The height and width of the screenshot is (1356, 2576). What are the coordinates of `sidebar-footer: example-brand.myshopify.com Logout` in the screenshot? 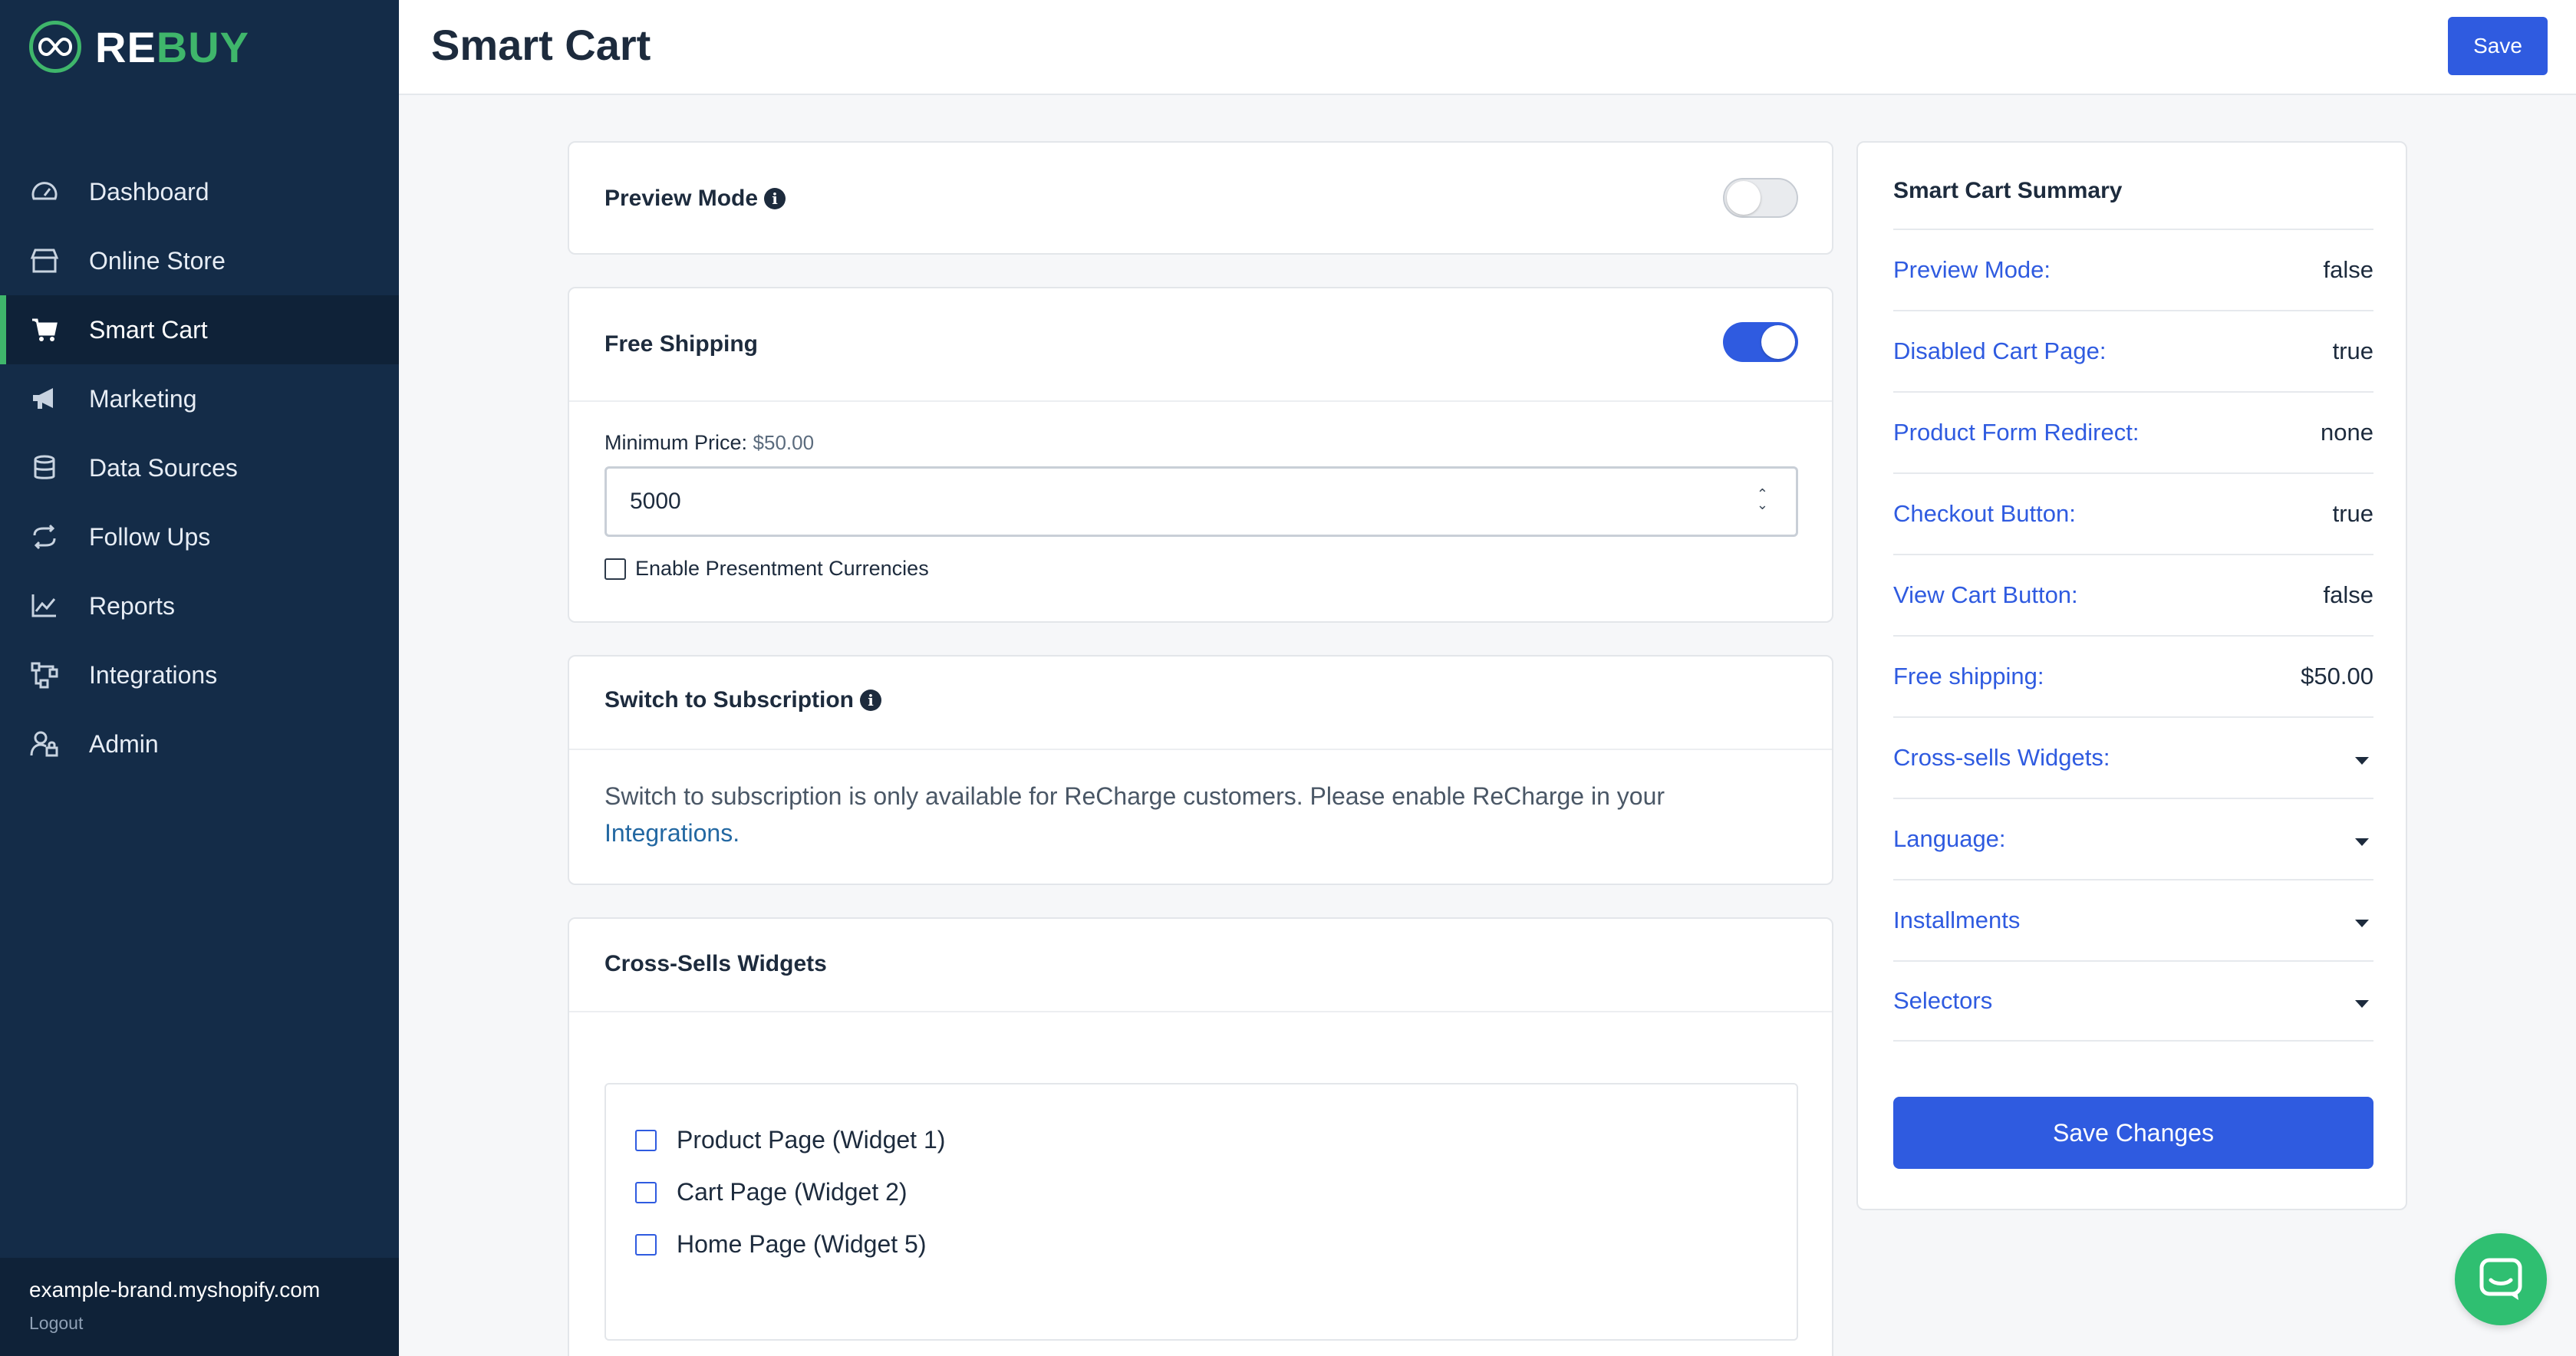 It's located at (199, 1307).